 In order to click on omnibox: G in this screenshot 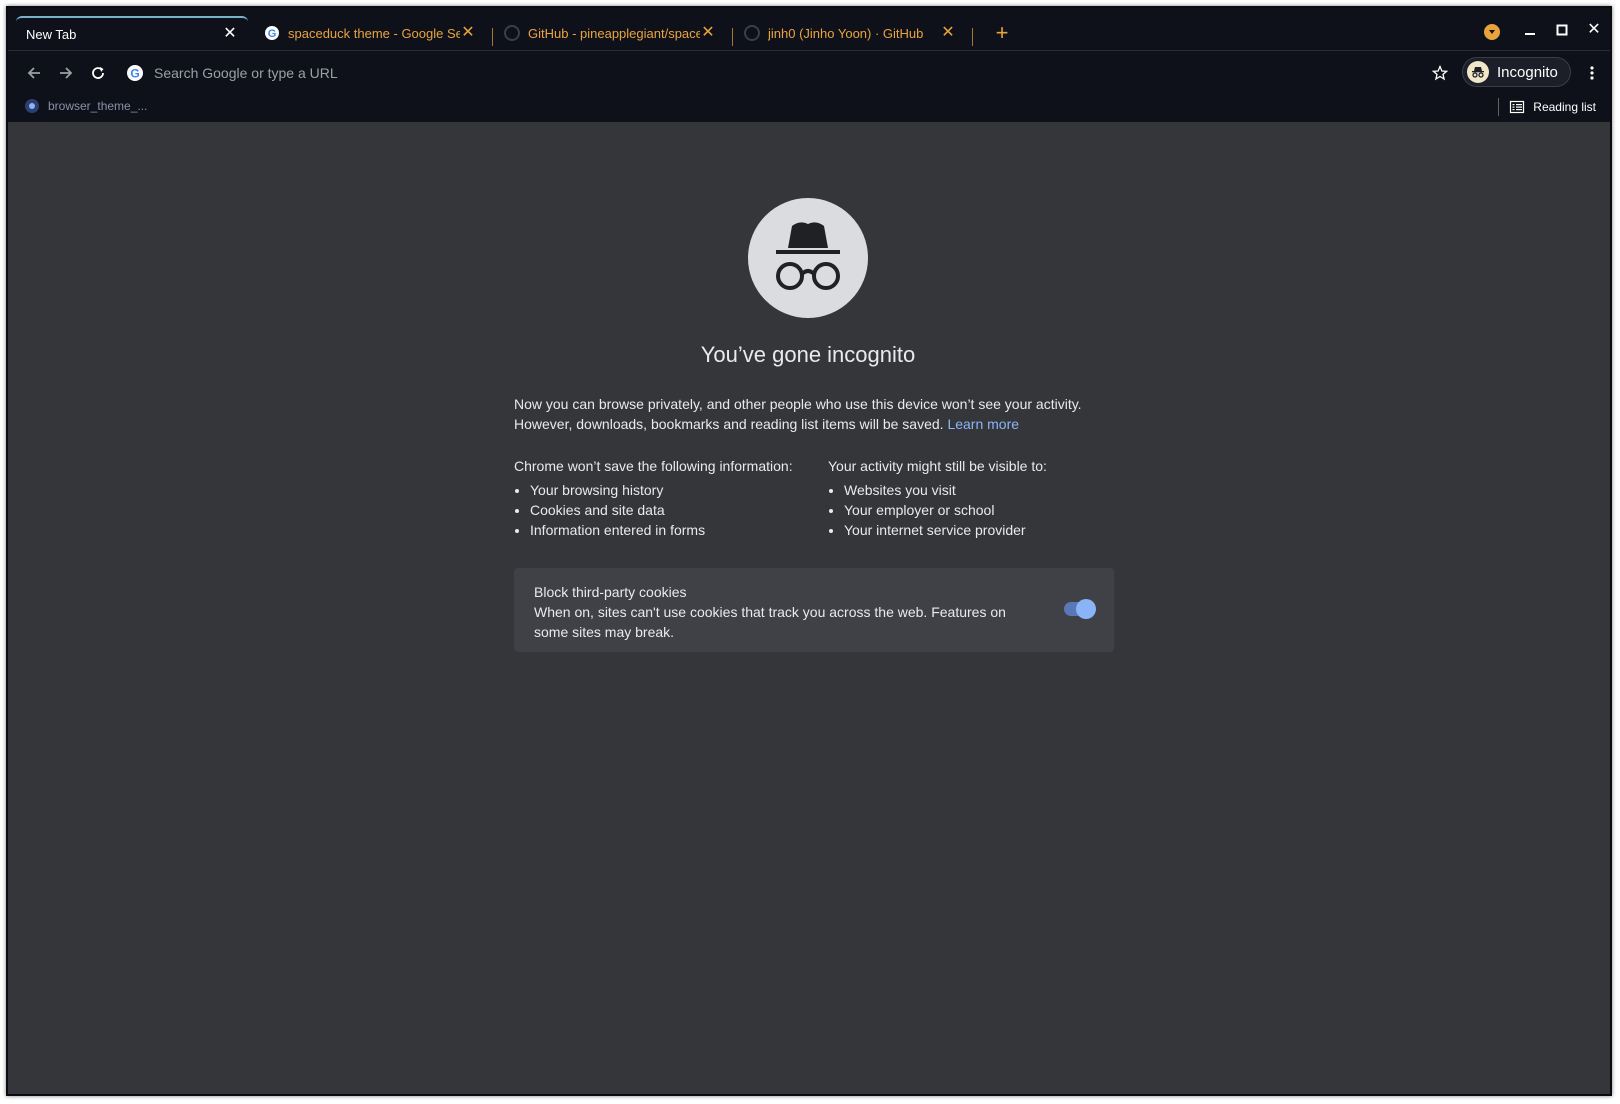, I will do `click(768, 73)`.